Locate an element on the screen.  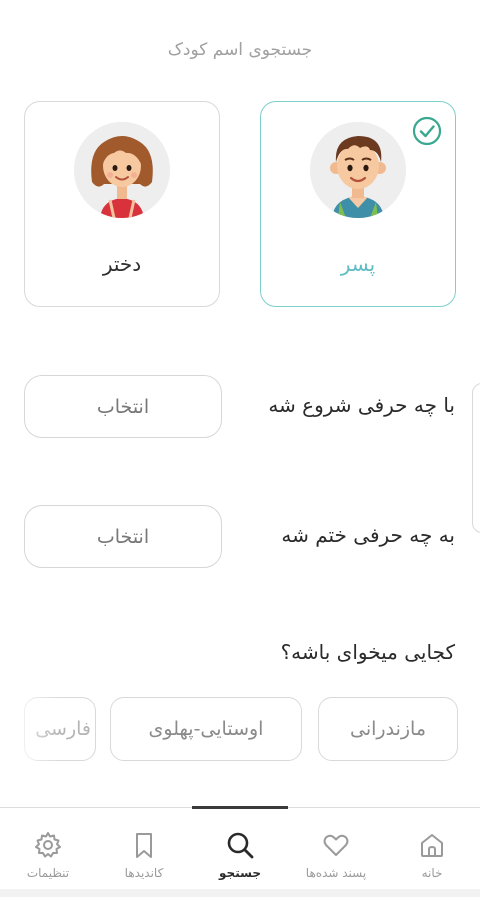
nav-label-search: جستجو is located at coordinates (240, 873).